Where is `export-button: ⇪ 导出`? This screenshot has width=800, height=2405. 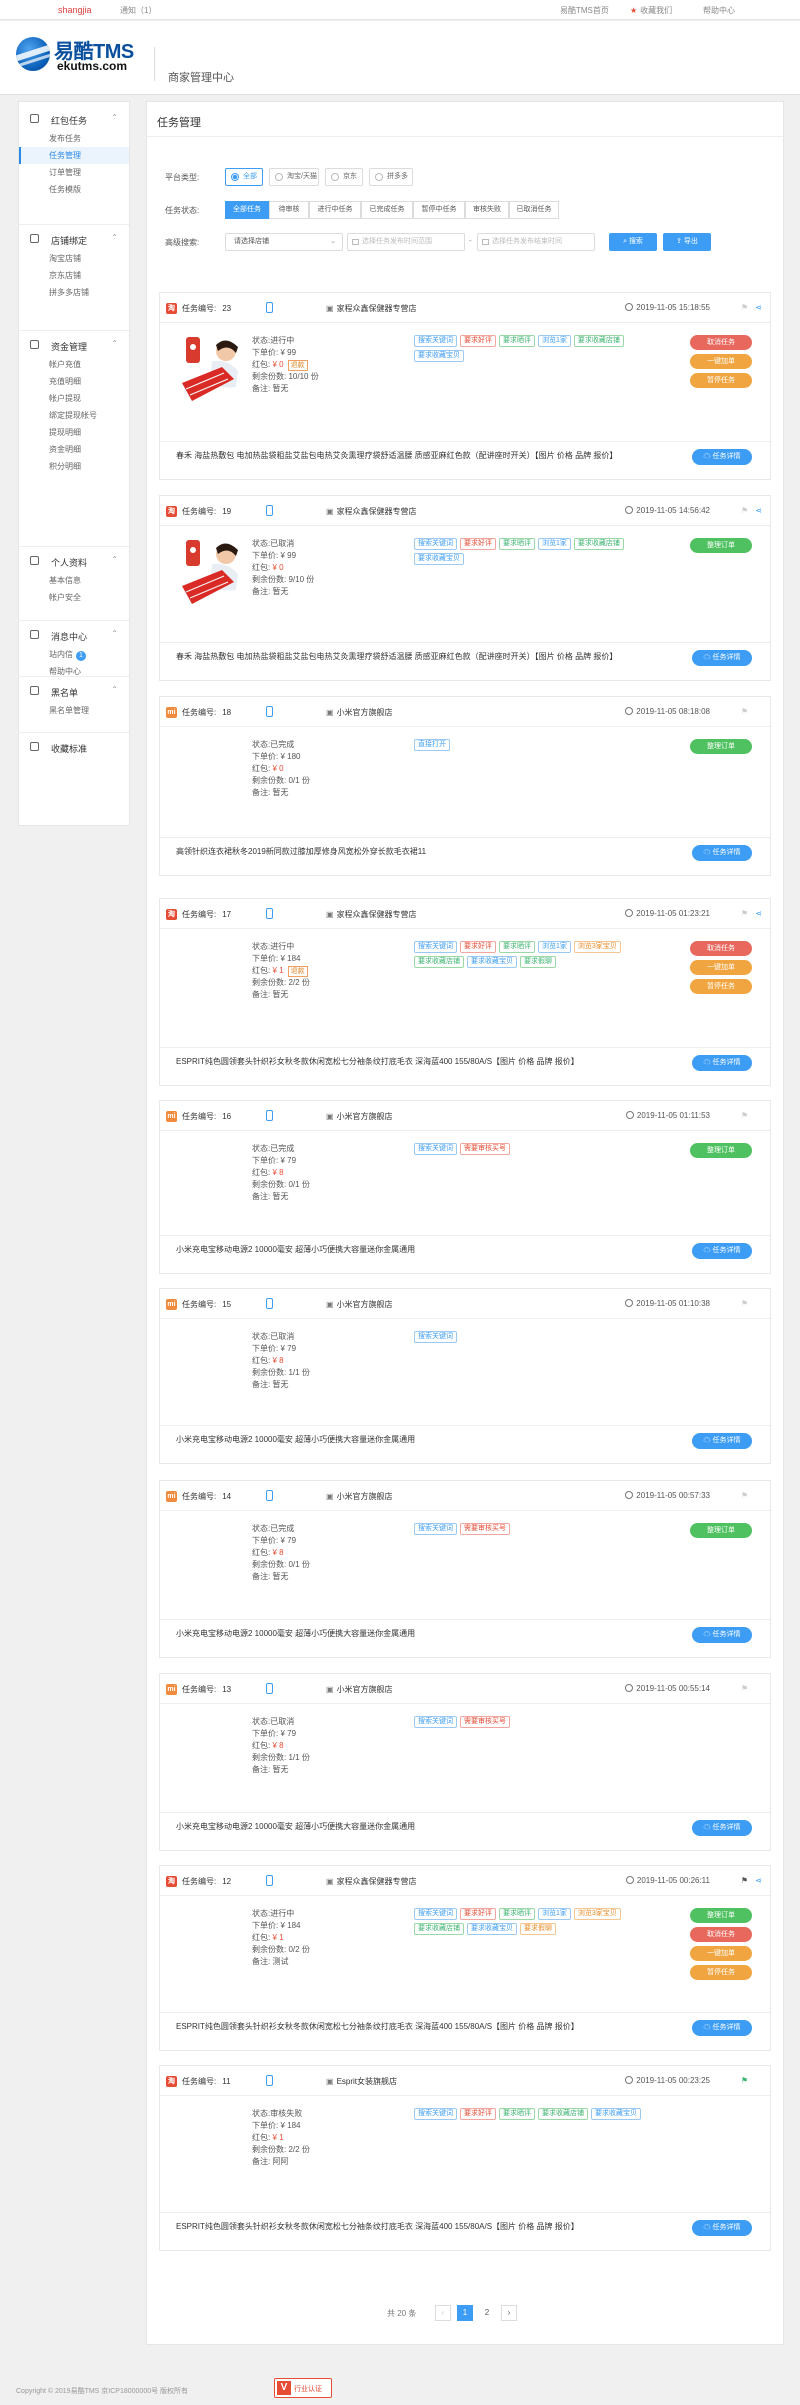 export-button: ⇪ 导出 is located at coordinates (687, 242).